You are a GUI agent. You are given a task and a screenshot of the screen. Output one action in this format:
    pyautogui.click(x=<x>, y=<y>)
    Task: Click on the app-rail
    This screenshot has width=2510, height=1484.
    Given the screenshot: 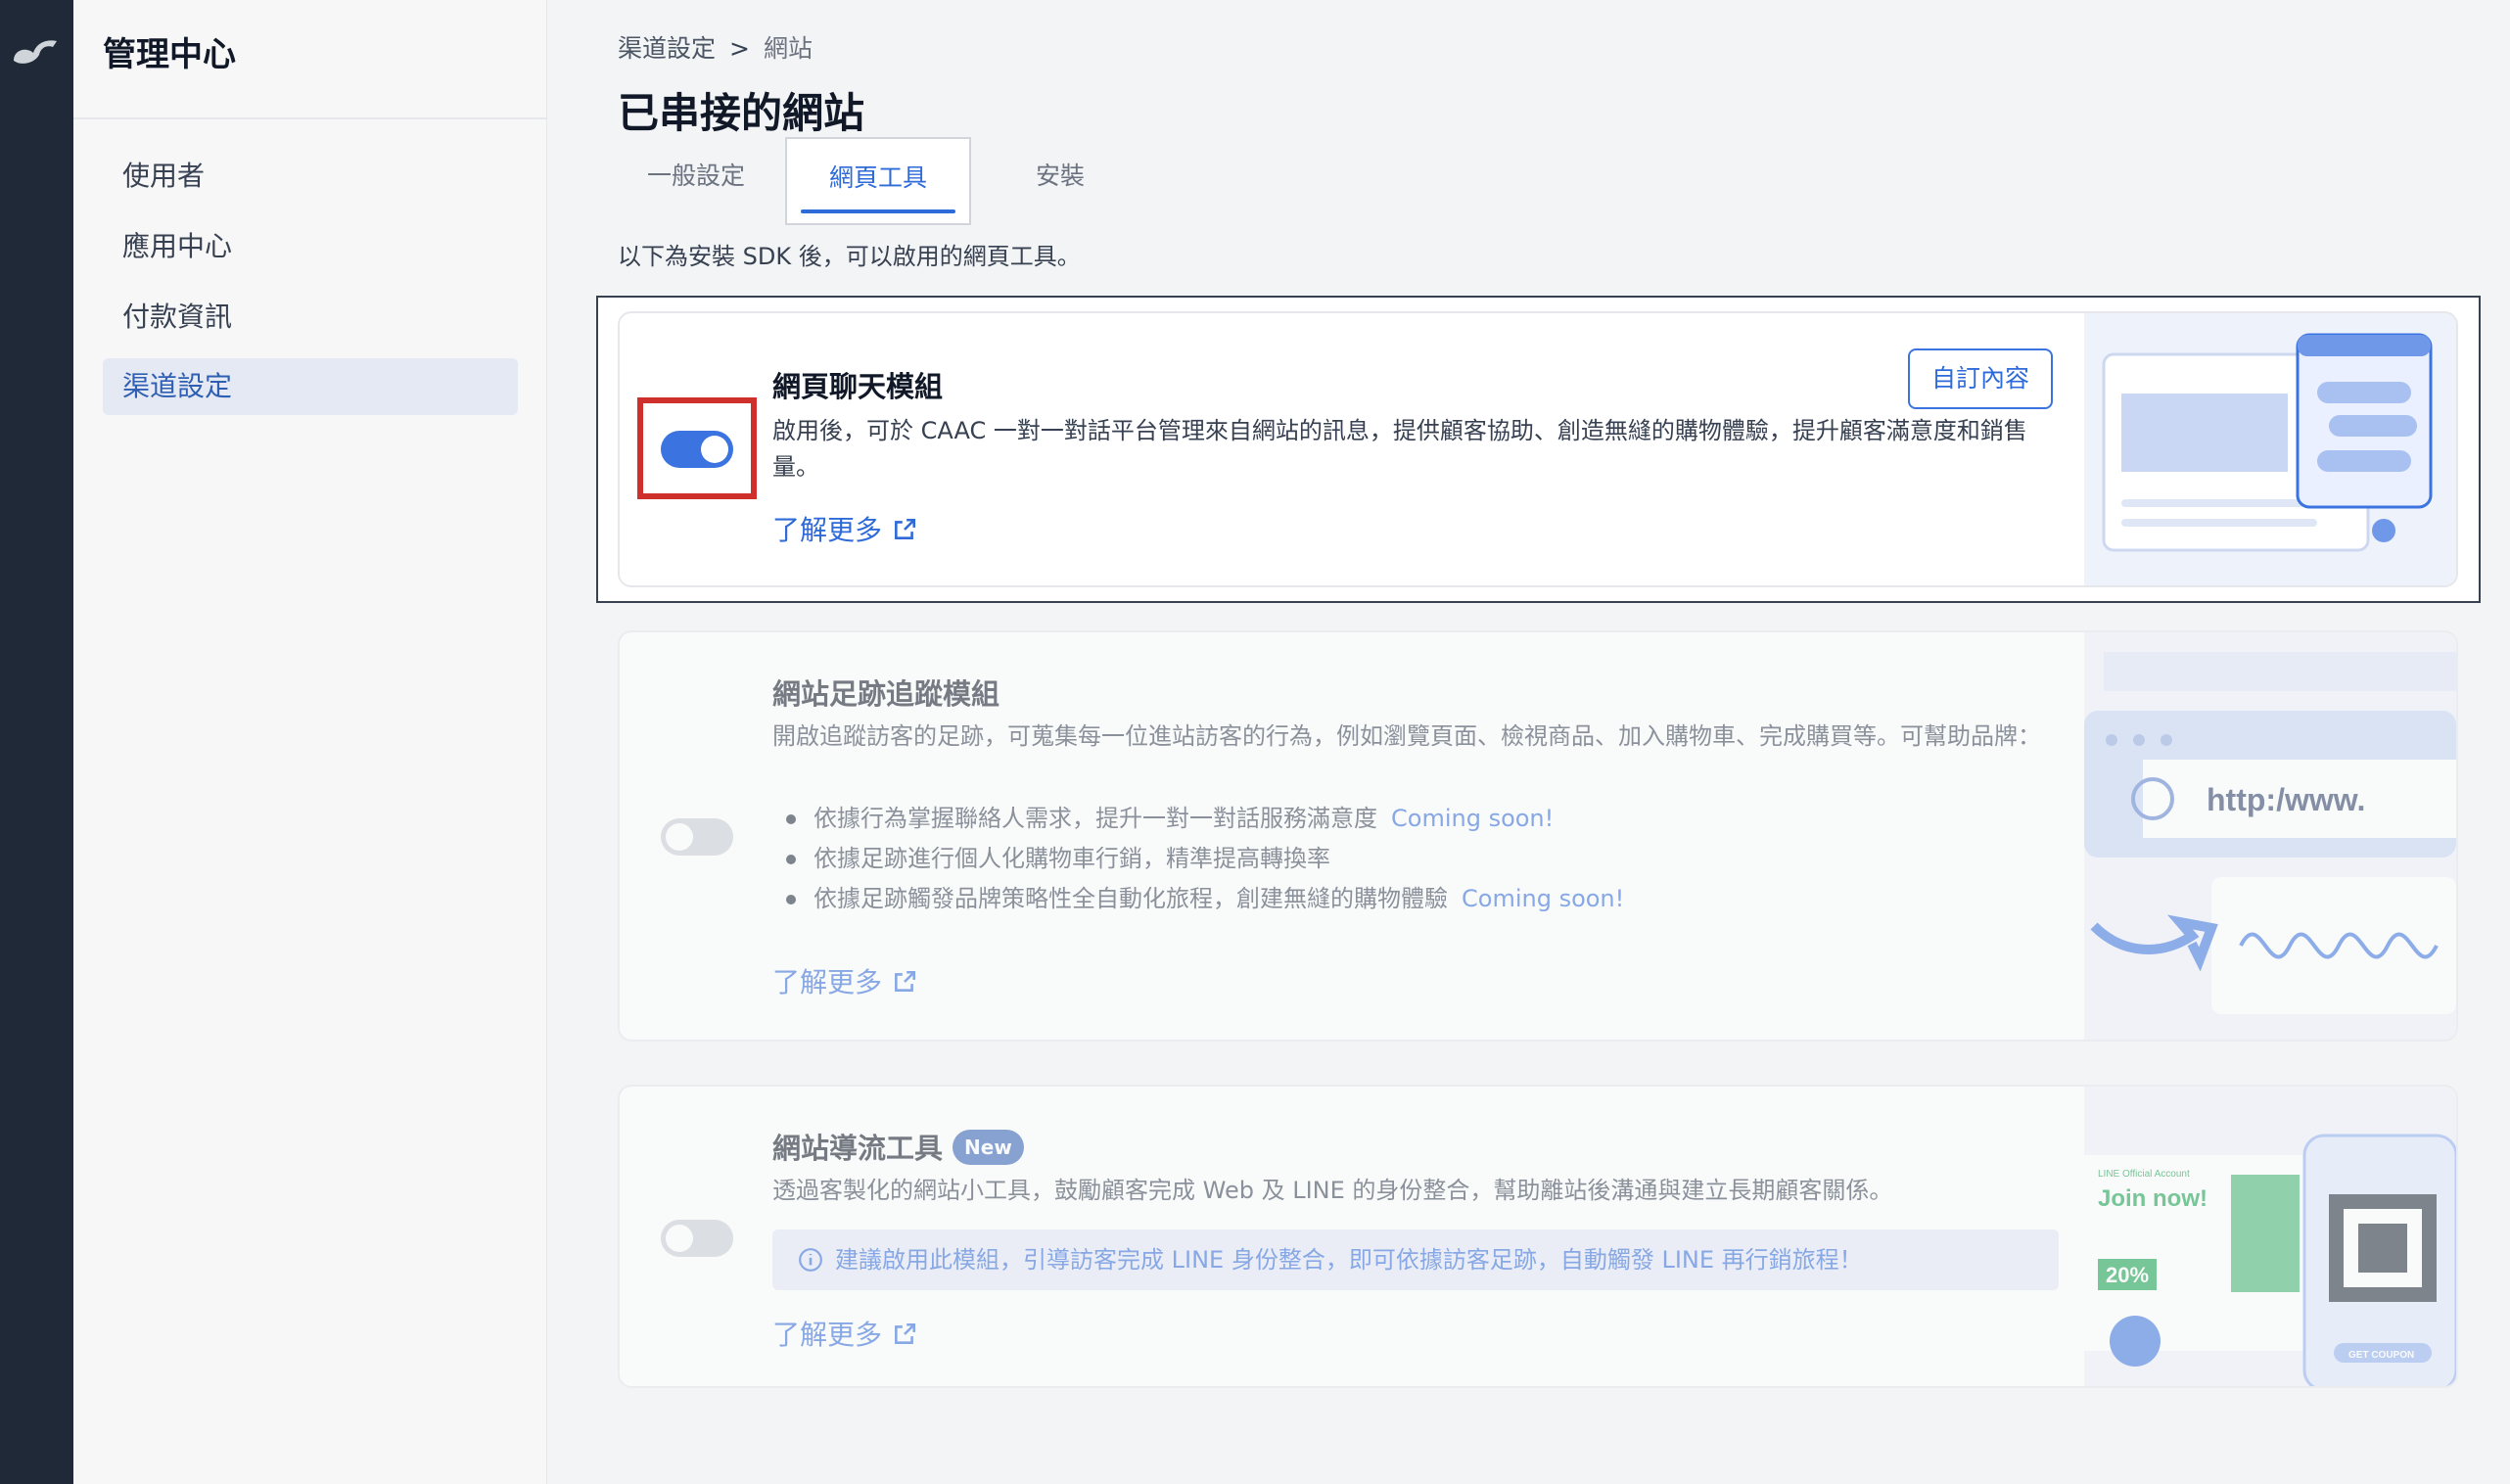 What is the action you would take?
    pyautogui.click(x=37, y=742)
    